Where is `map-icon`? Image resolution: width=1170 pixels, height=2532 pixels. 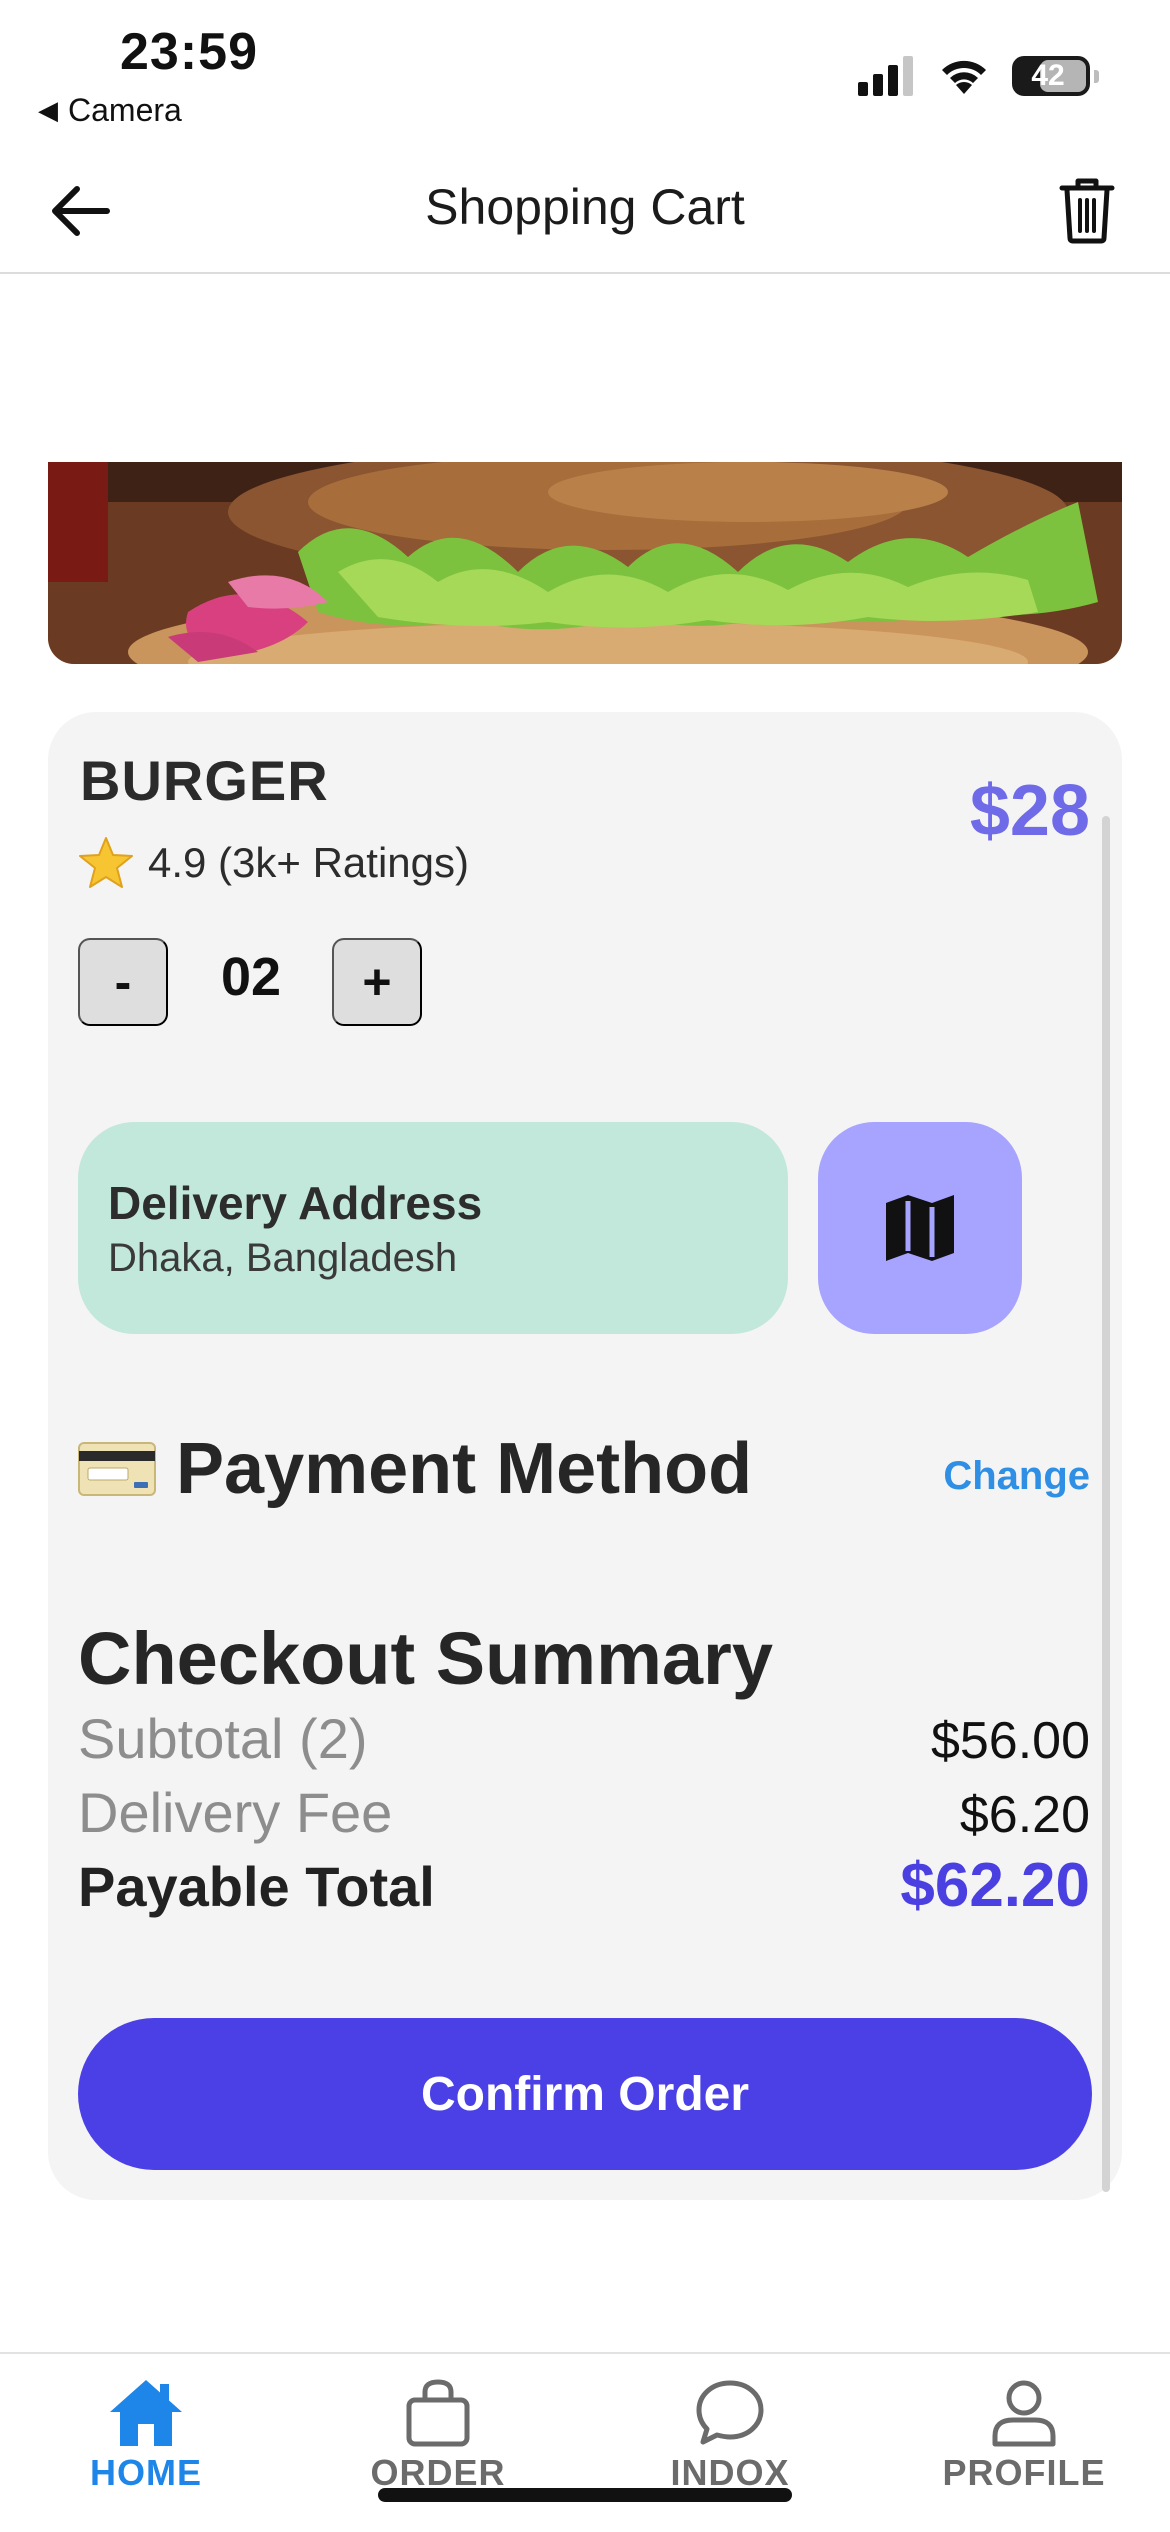 map-icon is located at coordinates (920, 1228).